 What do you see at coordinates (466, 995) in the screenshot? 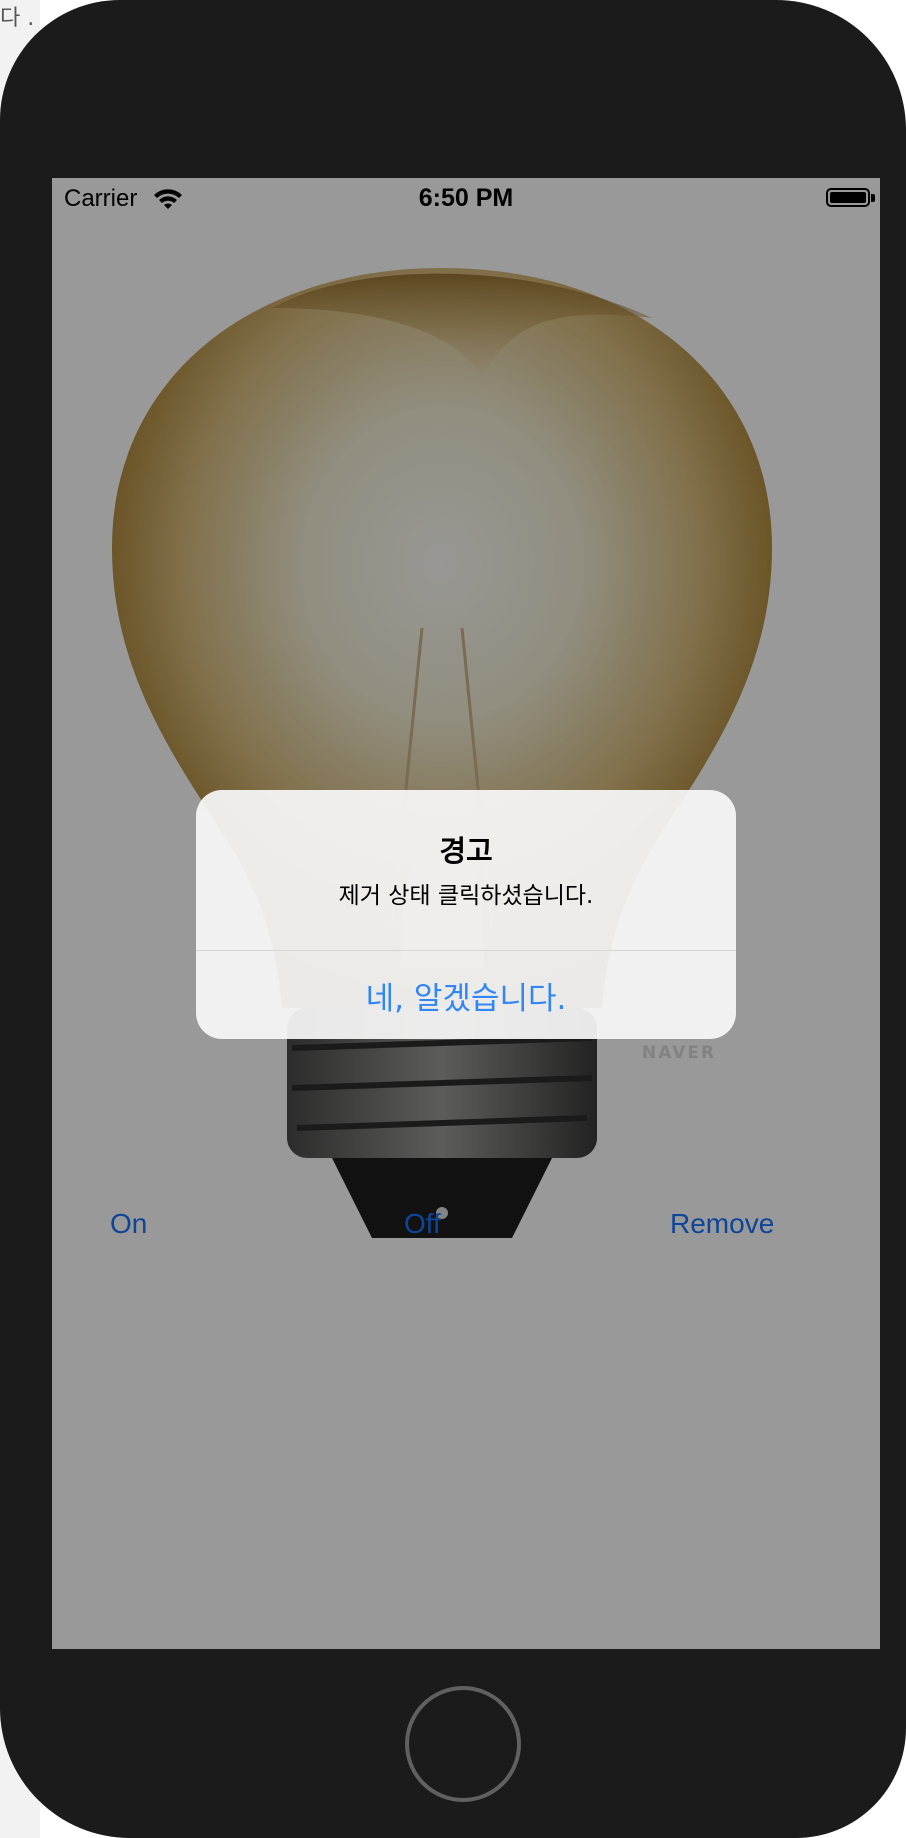
I see `alert-confirm-button: 네, 알겠습니다.` at bounding box center [466, 995].